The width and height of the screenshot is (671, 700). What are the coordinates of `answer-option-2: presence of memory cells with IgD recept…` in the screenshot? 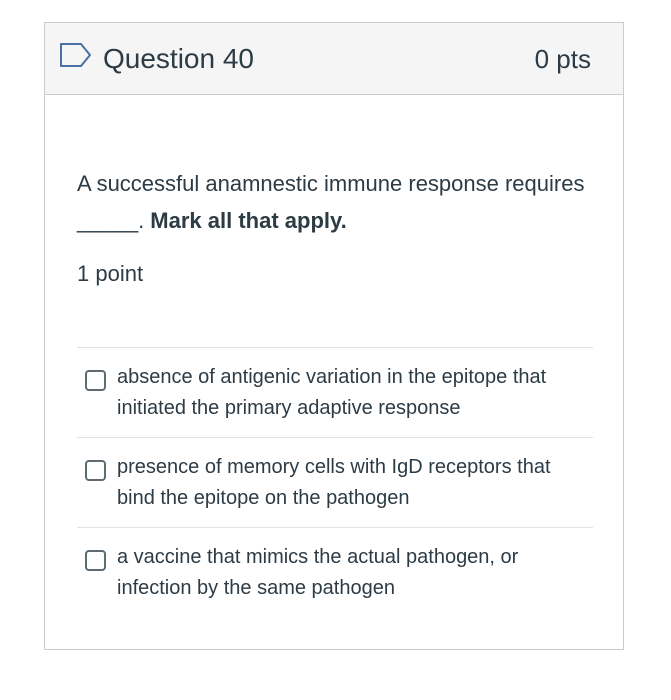 It's located at (335, 483).